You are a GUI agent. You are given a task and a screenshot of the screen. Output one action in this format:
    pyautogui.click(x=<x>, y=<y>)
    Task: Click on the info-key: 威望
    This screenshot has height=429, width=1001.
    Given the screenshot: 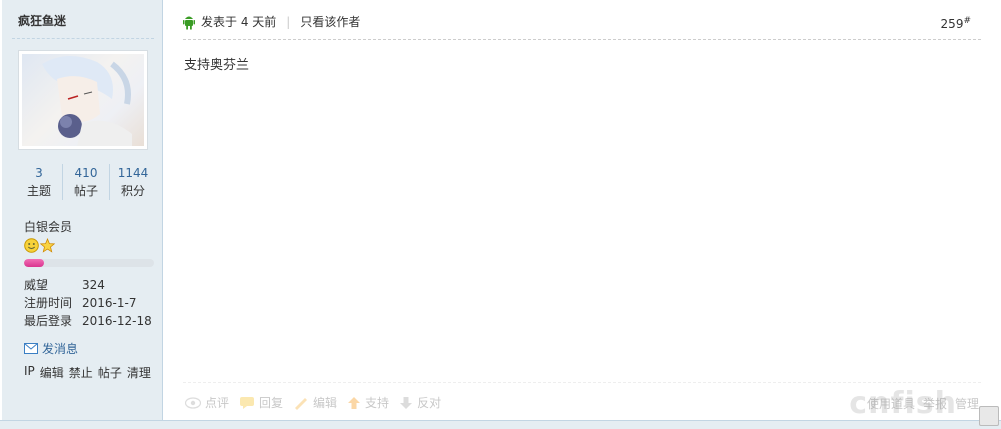 What is the action you would take?
    pyautogui.click(x=36, y=285)
    